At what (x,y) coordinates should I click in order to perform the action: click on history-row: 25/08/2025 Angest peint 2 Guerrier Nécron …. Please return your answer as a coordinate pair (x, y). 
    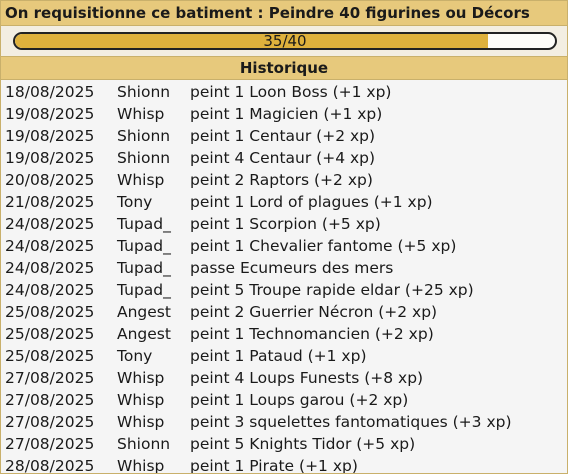
    Looking at the image, I should click on (284, 312).